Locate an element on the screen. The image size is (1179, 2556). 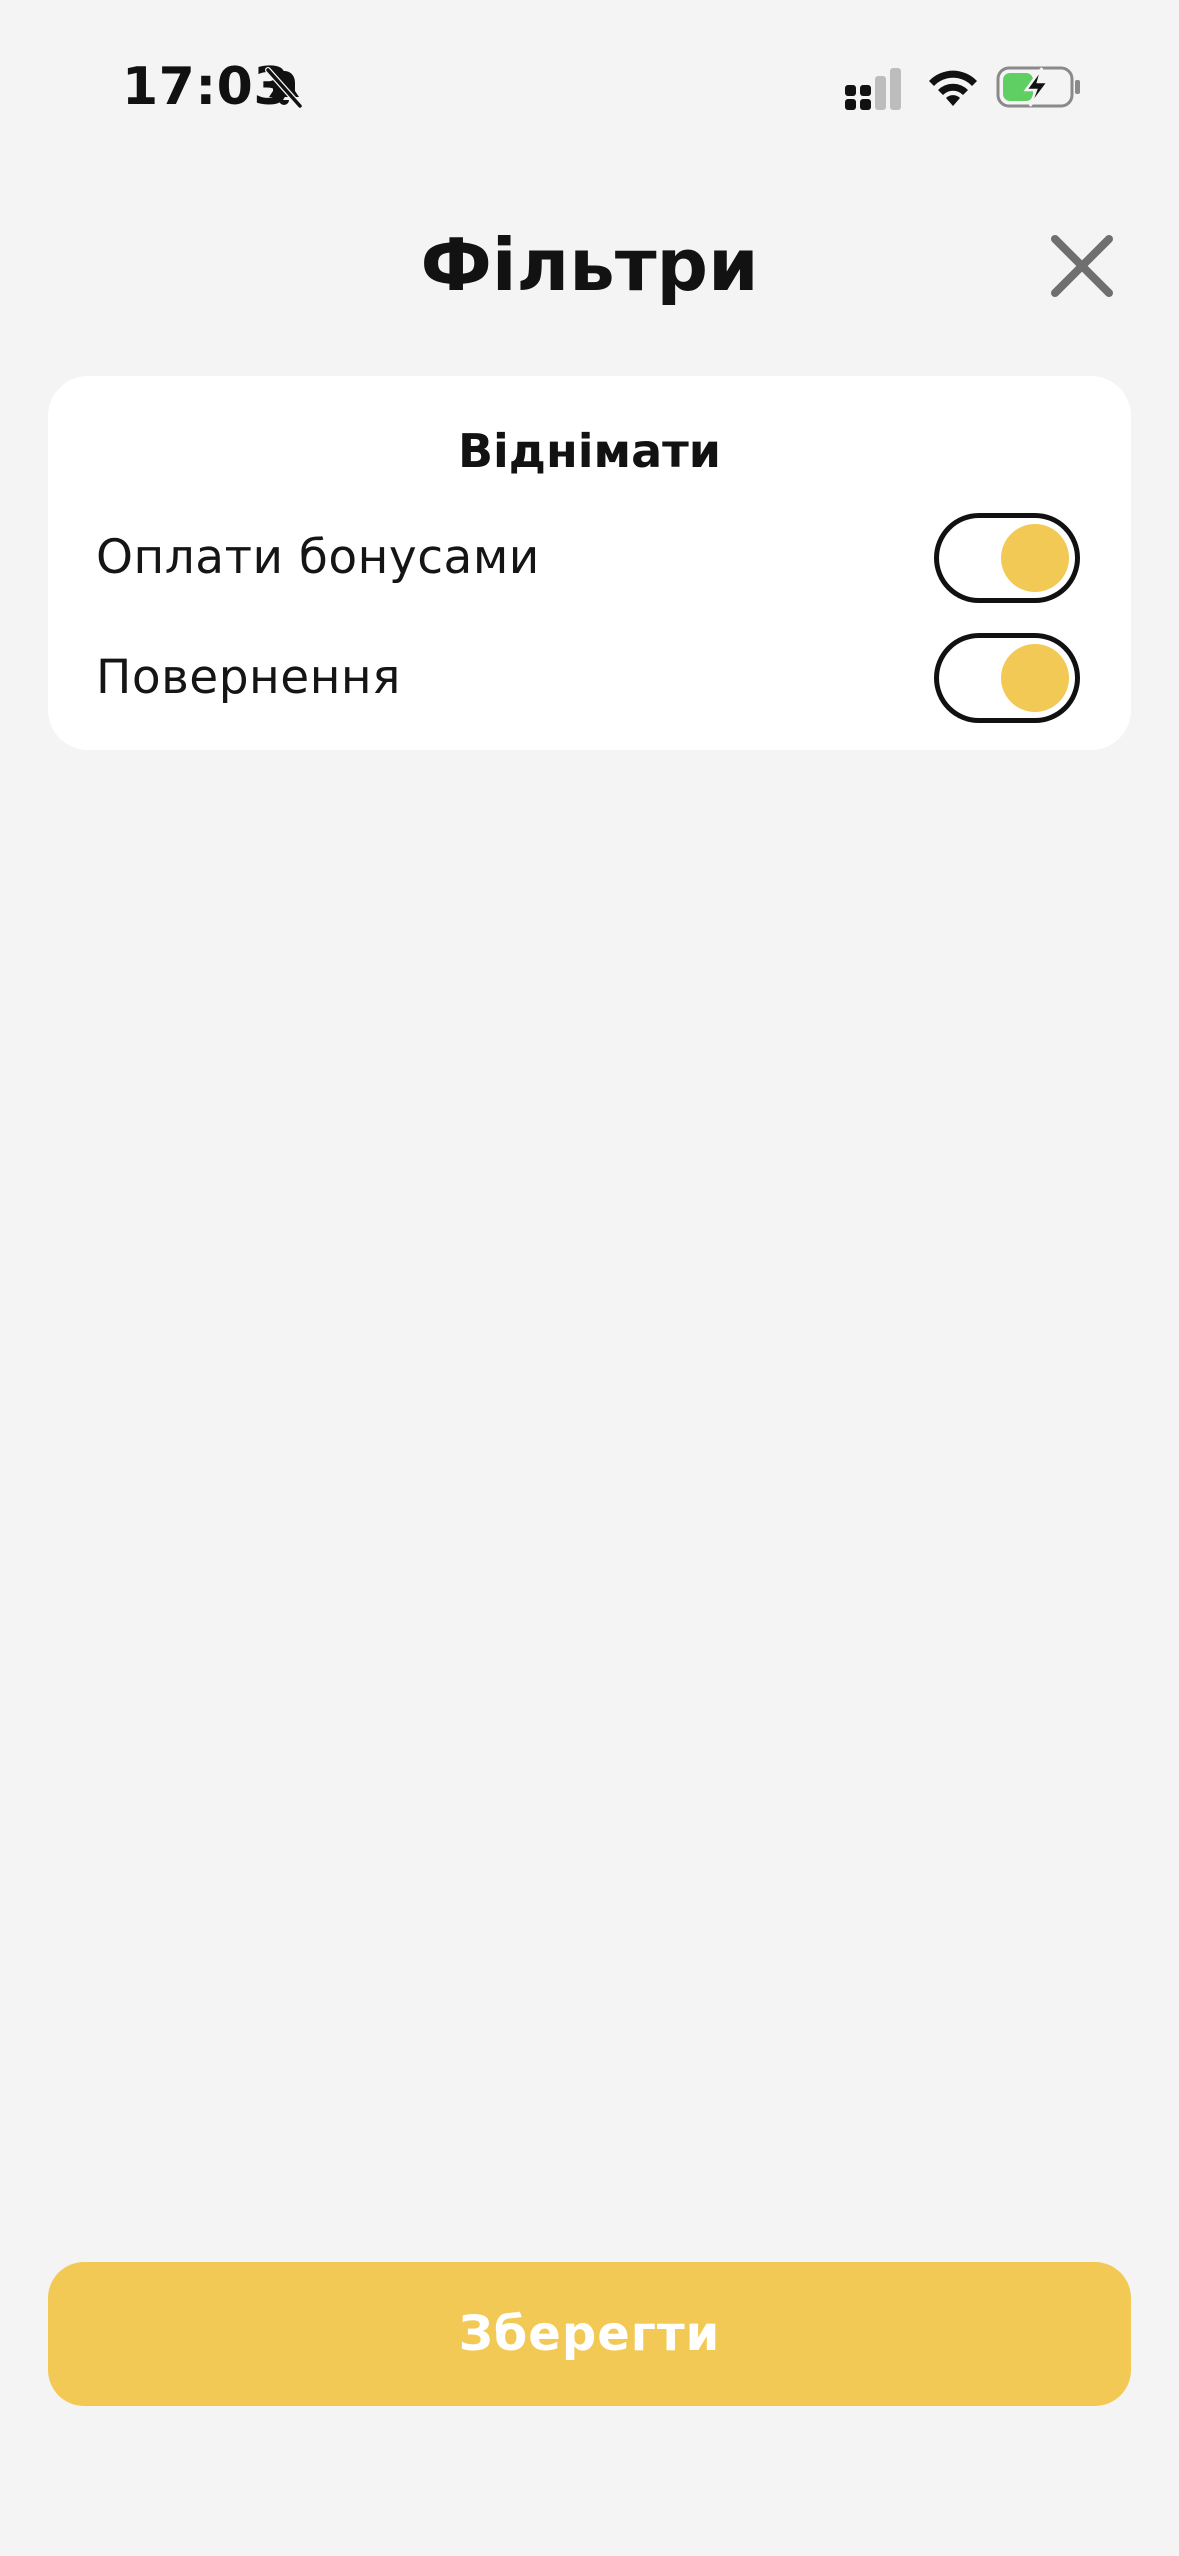
section-title: Віднімати is located at coordinates (589, 451).